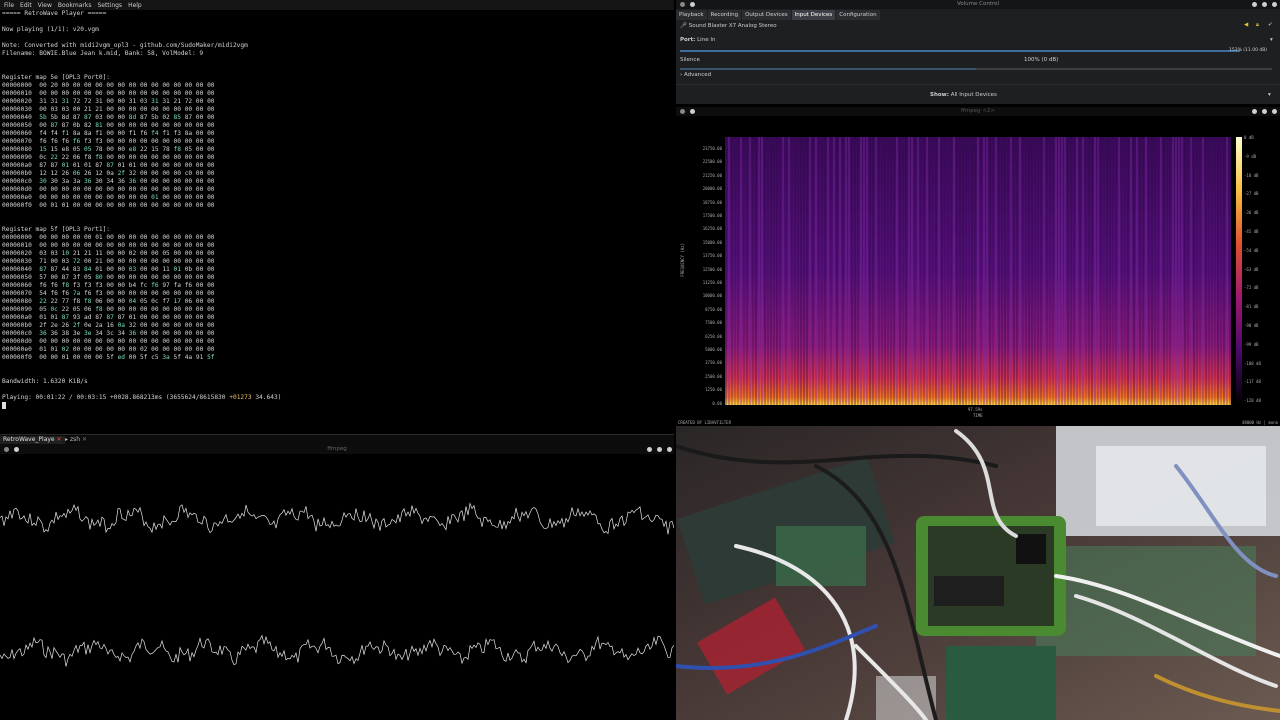 This screenshot has height=720, width=1280. I want to click on lock-icon: 🔒︎, so click(1257, 25).